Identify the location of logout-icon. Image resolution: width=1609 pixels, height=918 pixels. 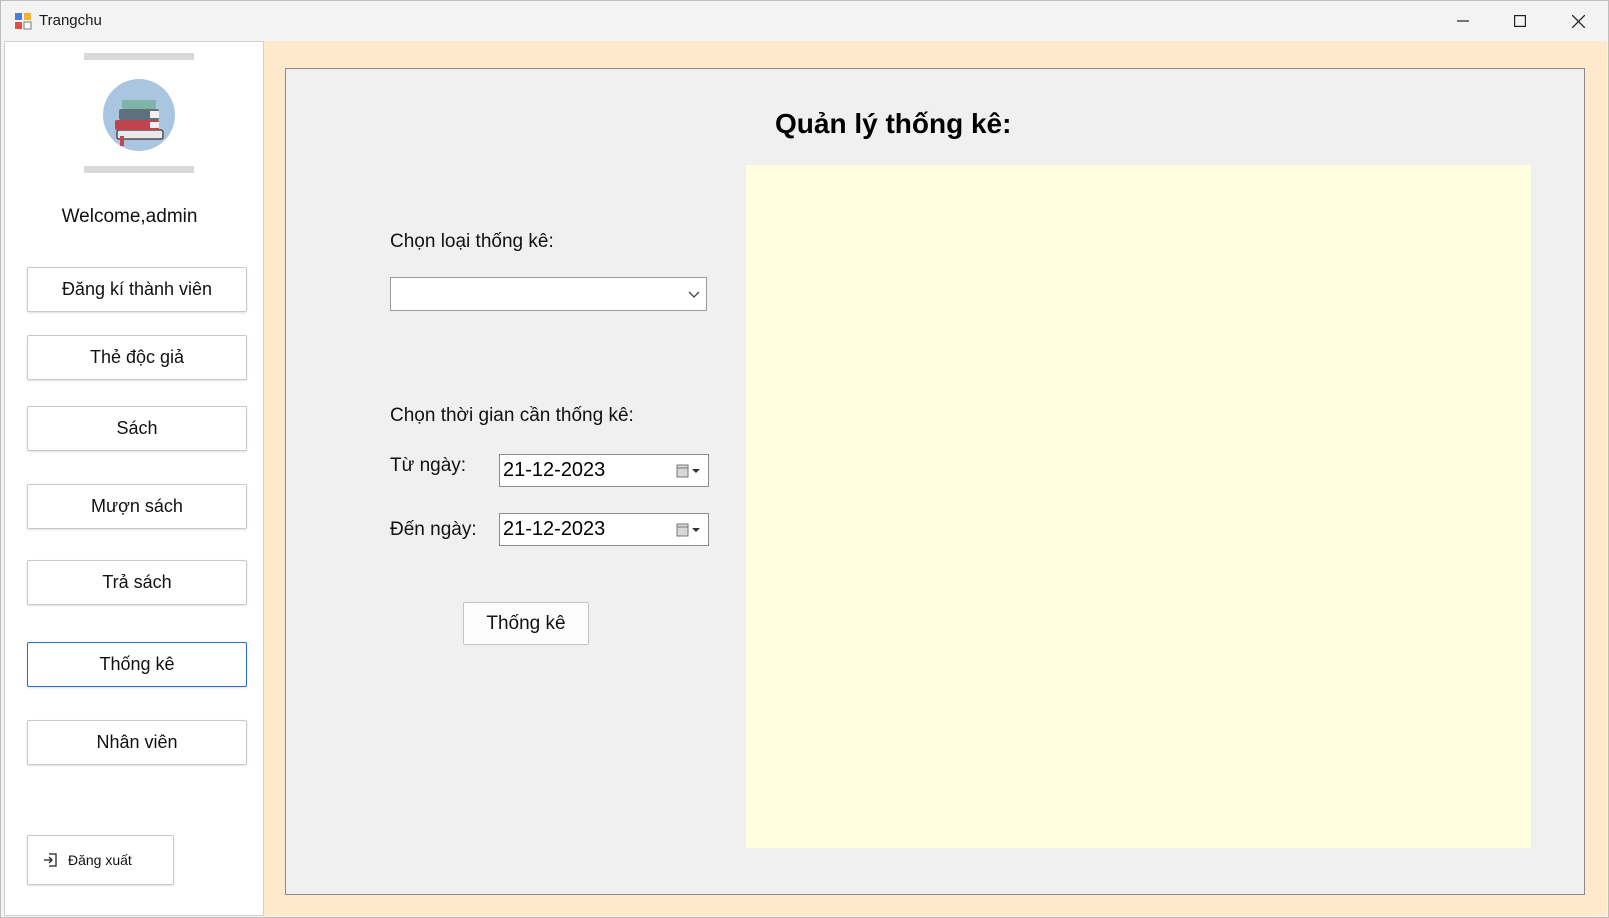
(50, 860).